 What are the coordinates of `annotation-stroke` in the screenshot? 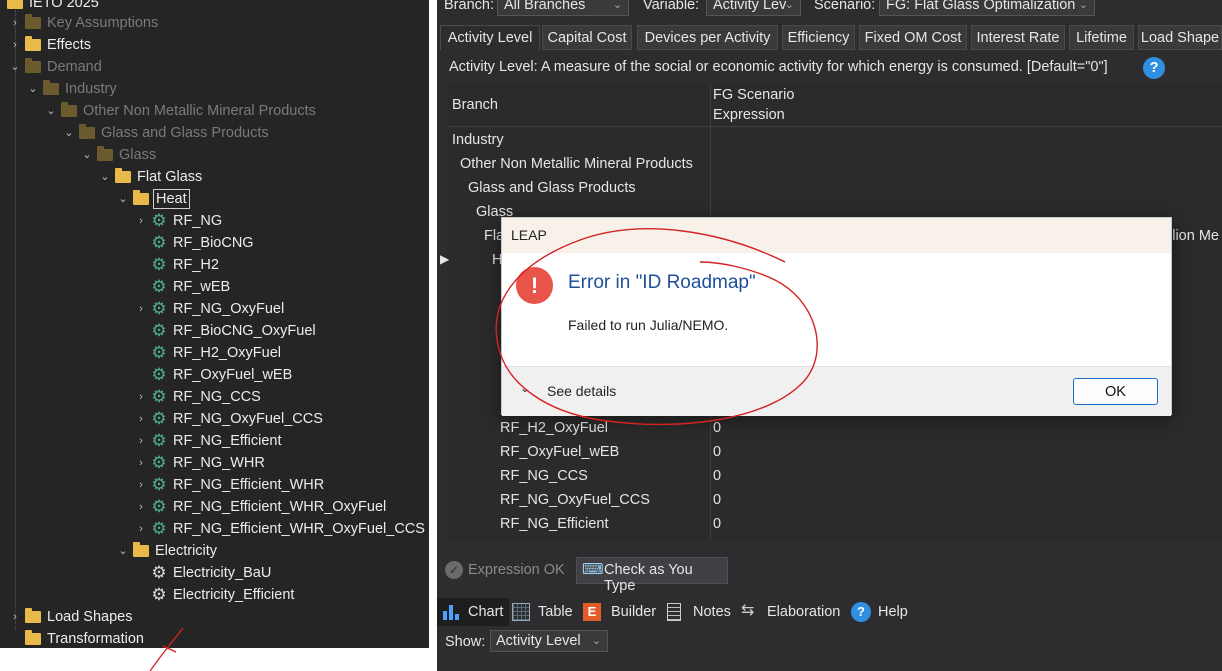 It's located at (166, 649).